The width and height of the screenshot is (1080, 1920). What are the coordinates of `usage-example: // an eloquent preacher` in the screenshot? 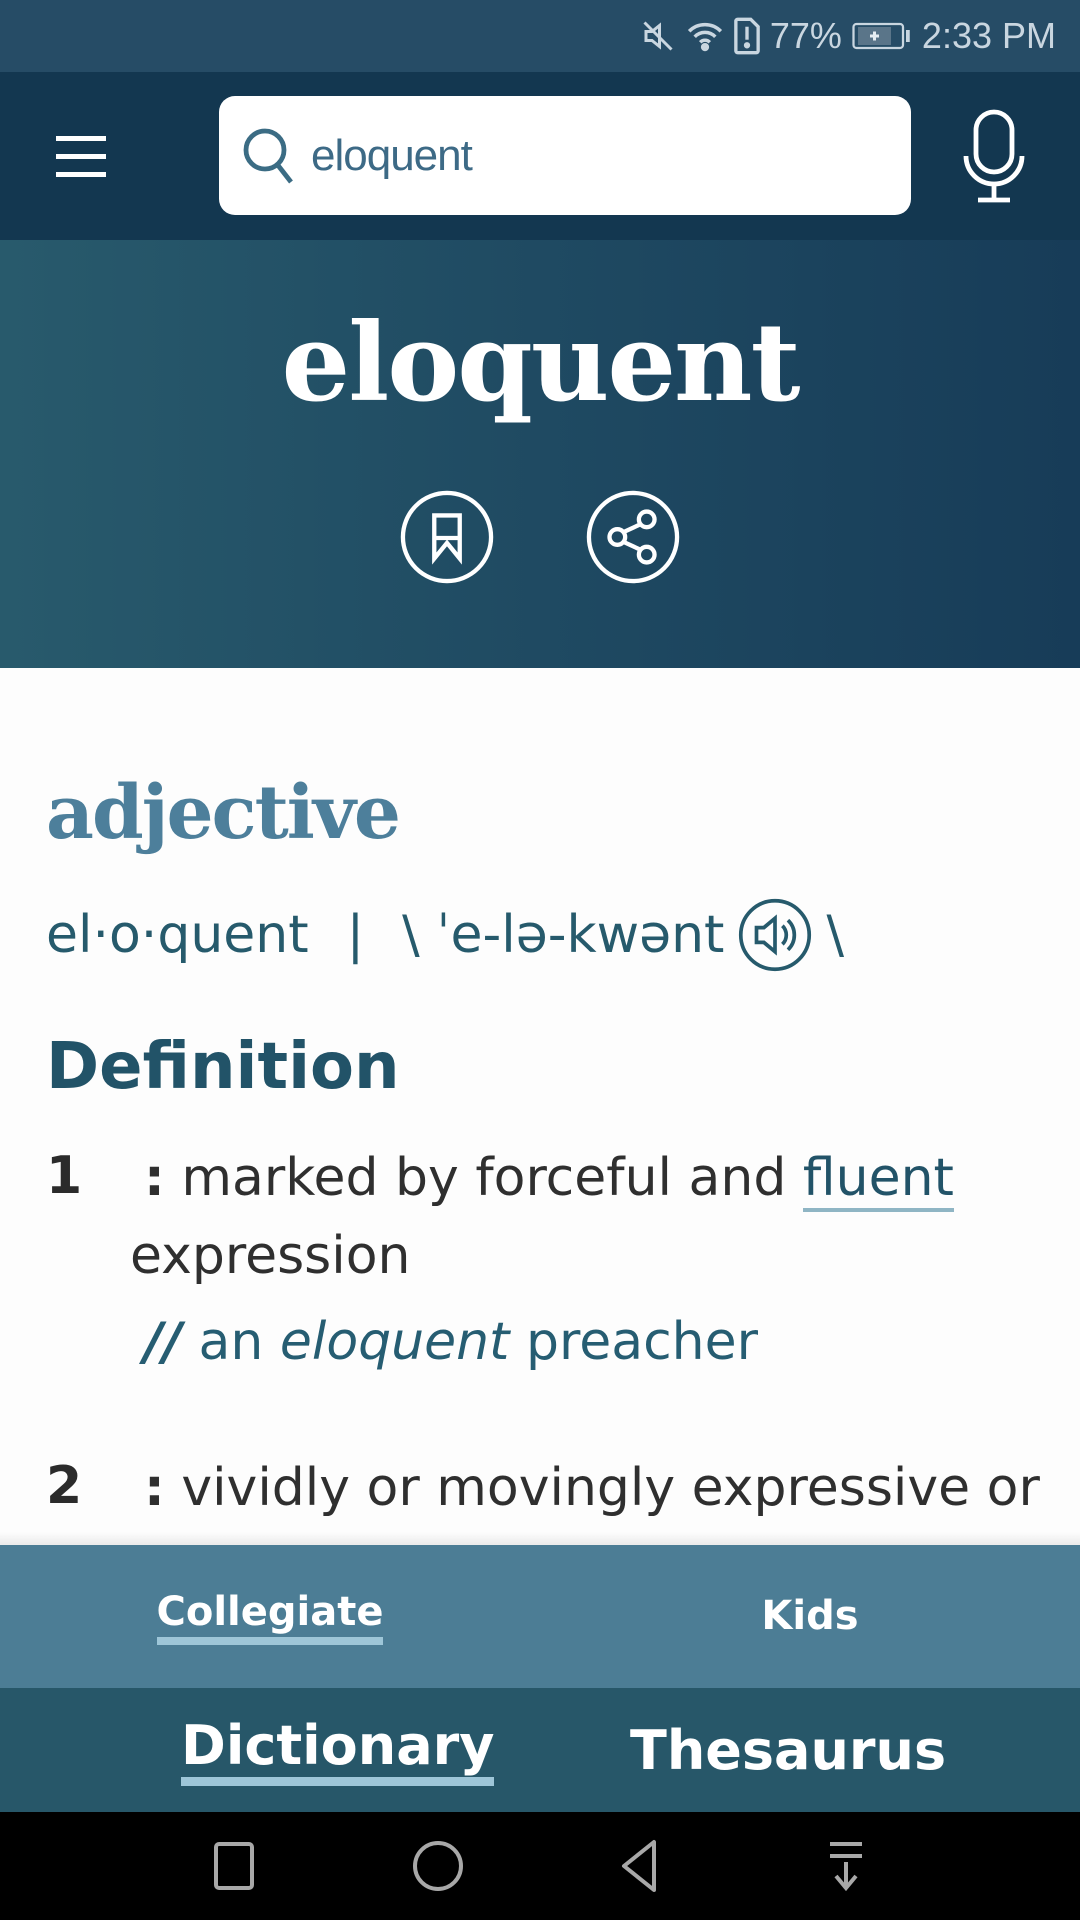 It's located at (451, 1342).